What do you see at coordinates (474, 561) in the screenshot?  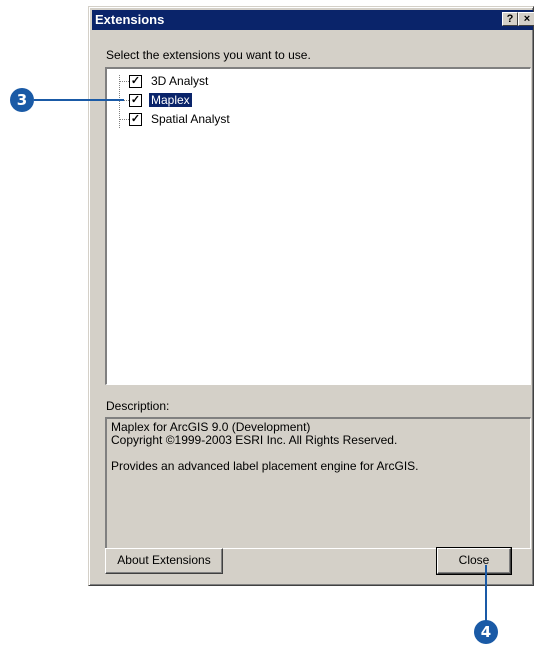 I see `close-button: Close` at bounding box center [474, 561].